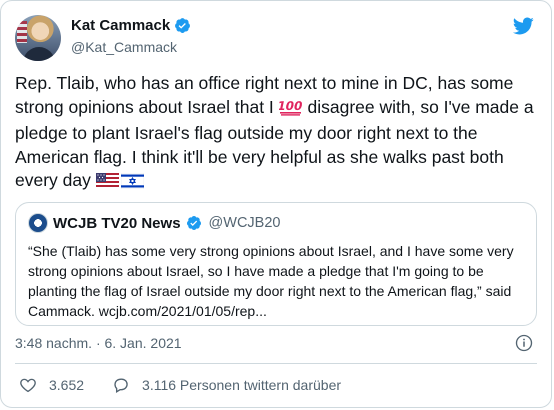 Image resolution: width=554 pixels, height=410 pixels. What do you see at coordinates (183, 25) in the screenshot?
I see `verified-badge-icon` at bounding box center [183, 25].